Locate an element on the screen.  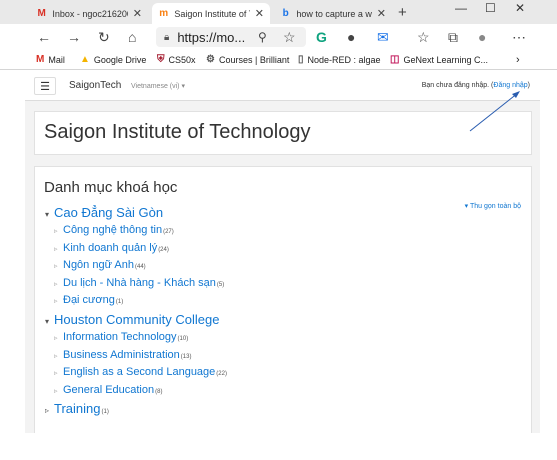
tab-how-to-capture: b how to capture a wi ✕ is located at coordinates (333, 13).